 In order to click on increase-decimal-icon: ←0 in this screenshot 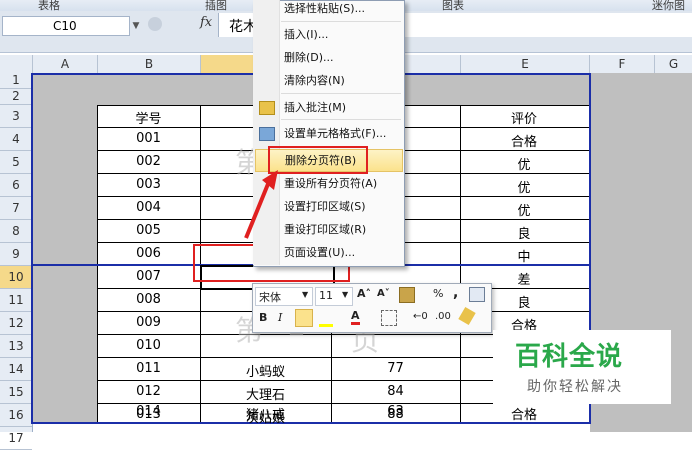, I will do `click(420, 316)`.